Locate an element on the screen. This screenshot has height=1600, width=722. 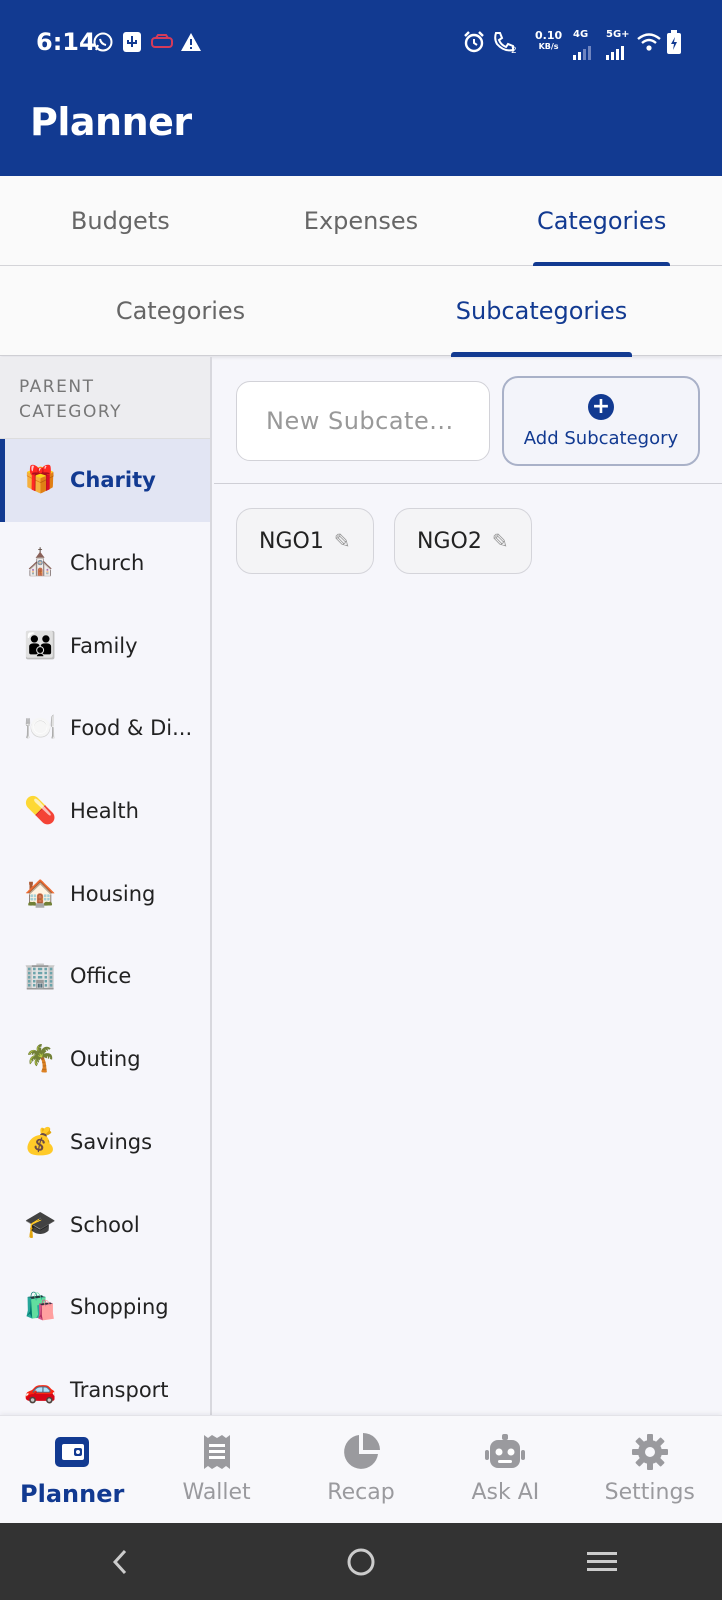
sub-tabs: Categories Subcategories is located at coordinates (361, 311).